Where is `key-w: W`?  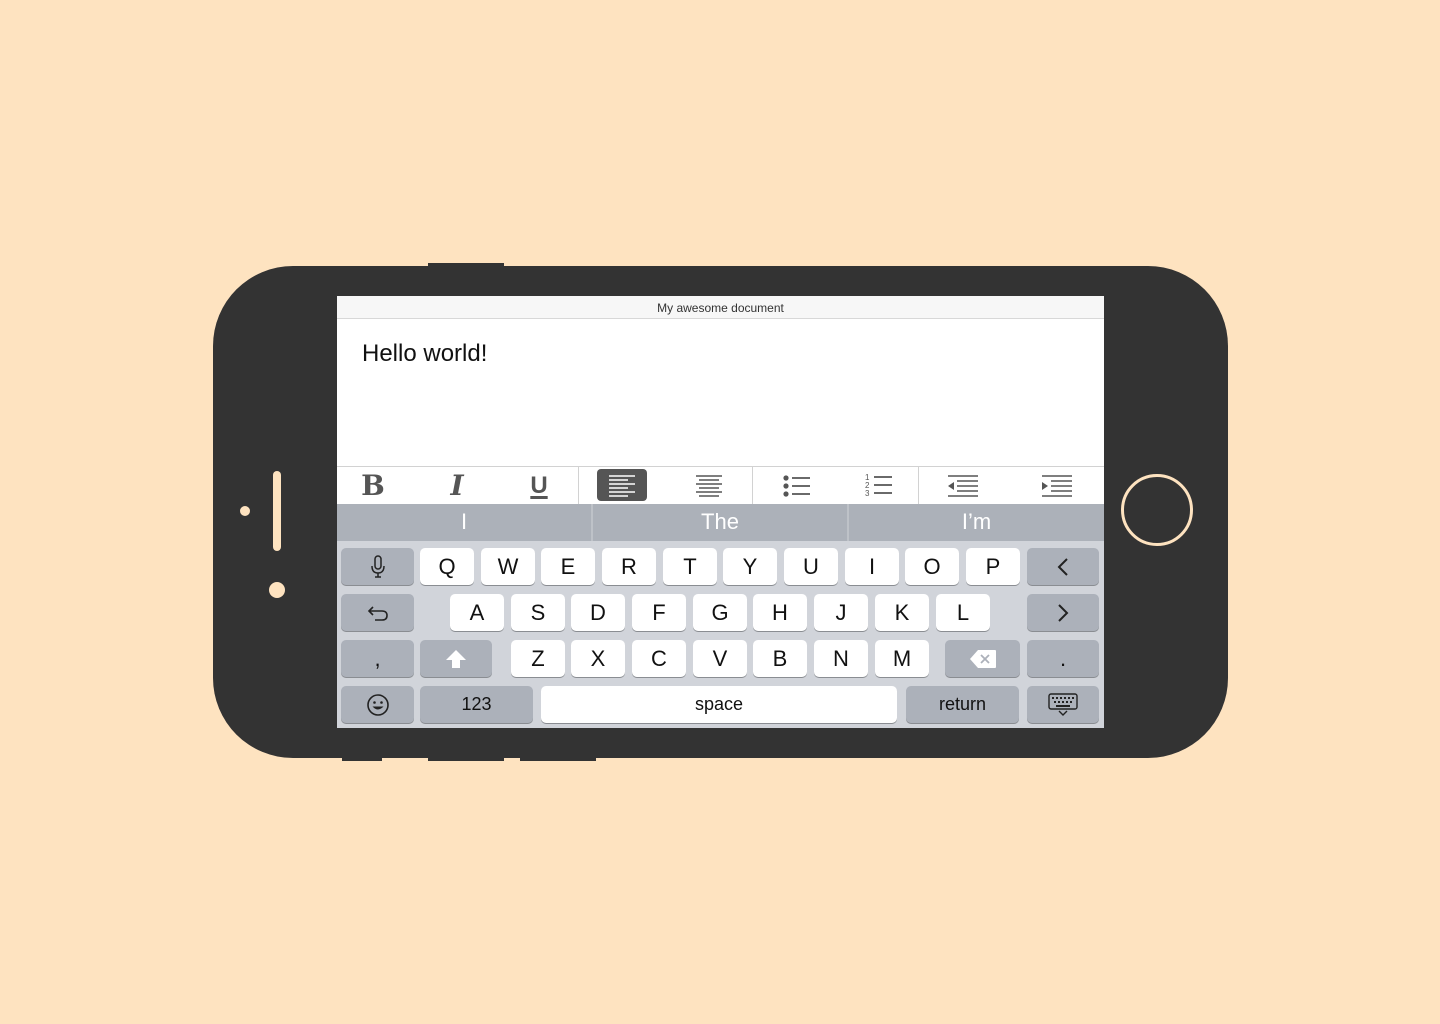 key-w: W is located at coordinates (508, 566).